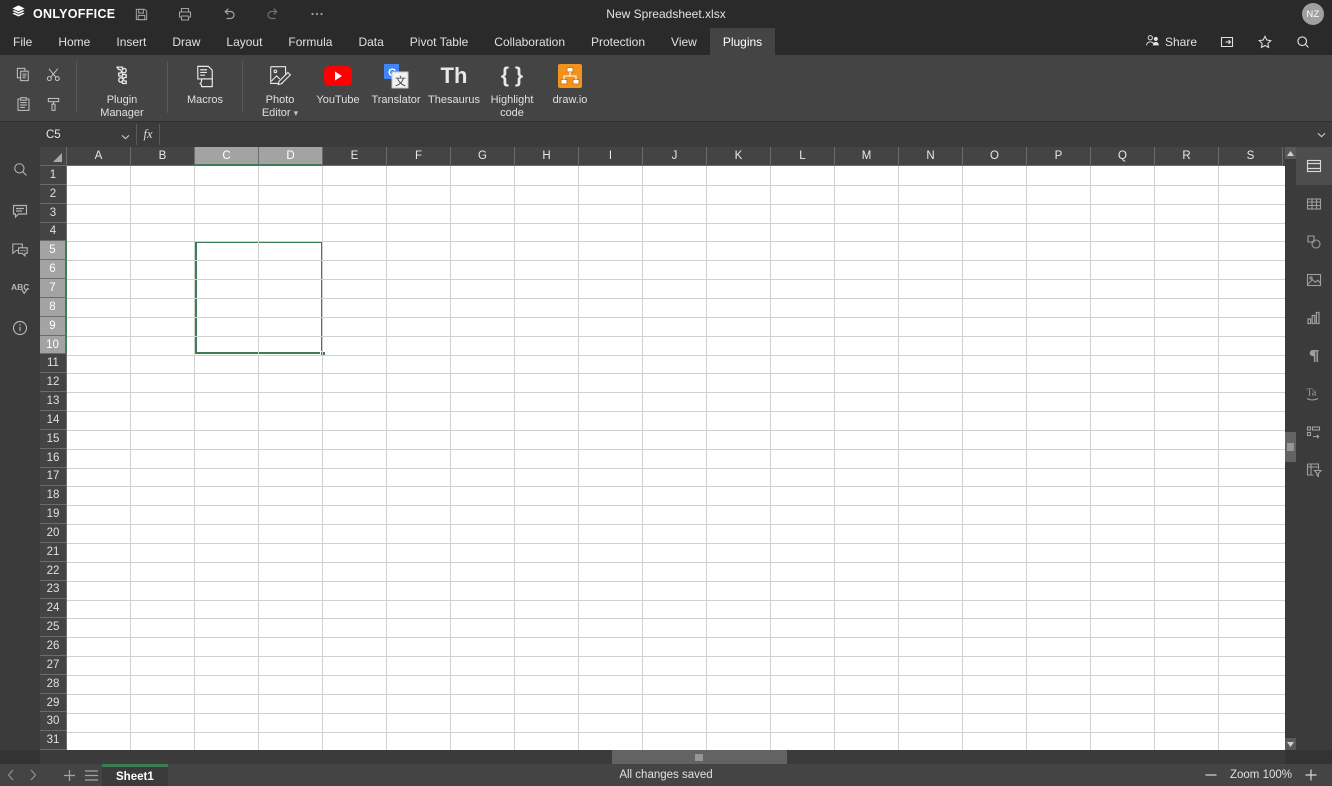  What do you see at coordinates (296, 113) in the screenshot?
I see `chevron-down-icon: ▾` at bounding box center [296, 113].